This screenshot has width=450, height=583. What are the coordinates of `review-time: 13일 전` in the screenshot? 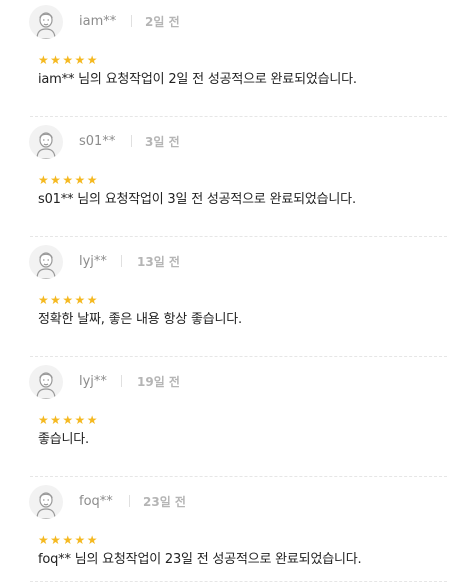 It's located at (158, 262).